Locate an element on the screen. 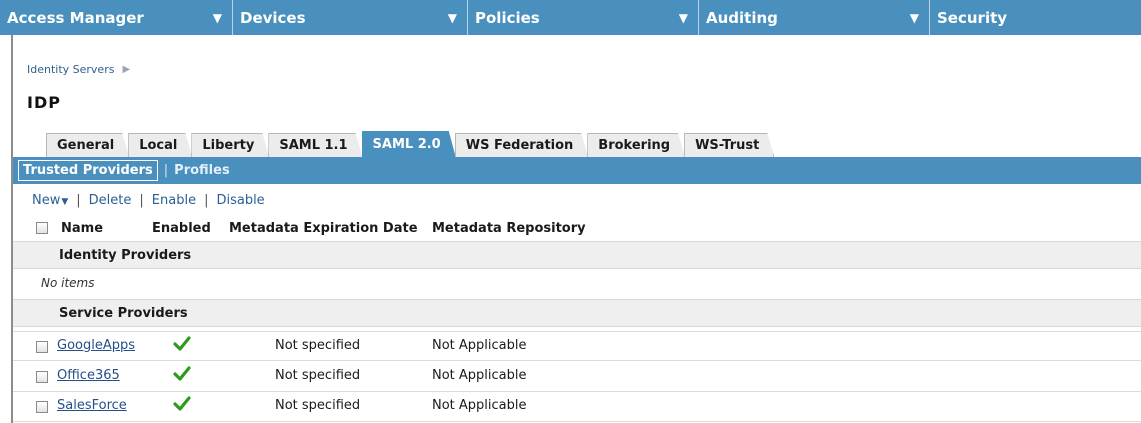 This screenshot has height=423, width=1141. tab-ws-trust: WS-Trust is located at coordinates (729, 145).